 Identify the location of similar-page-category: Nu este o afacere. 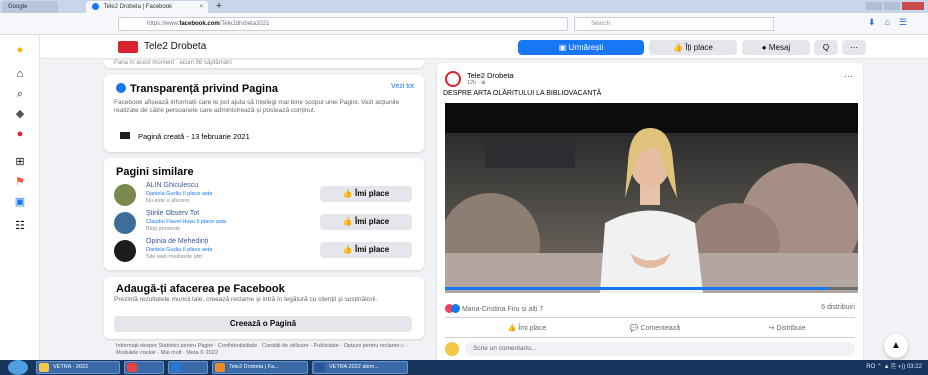
(168, 201).